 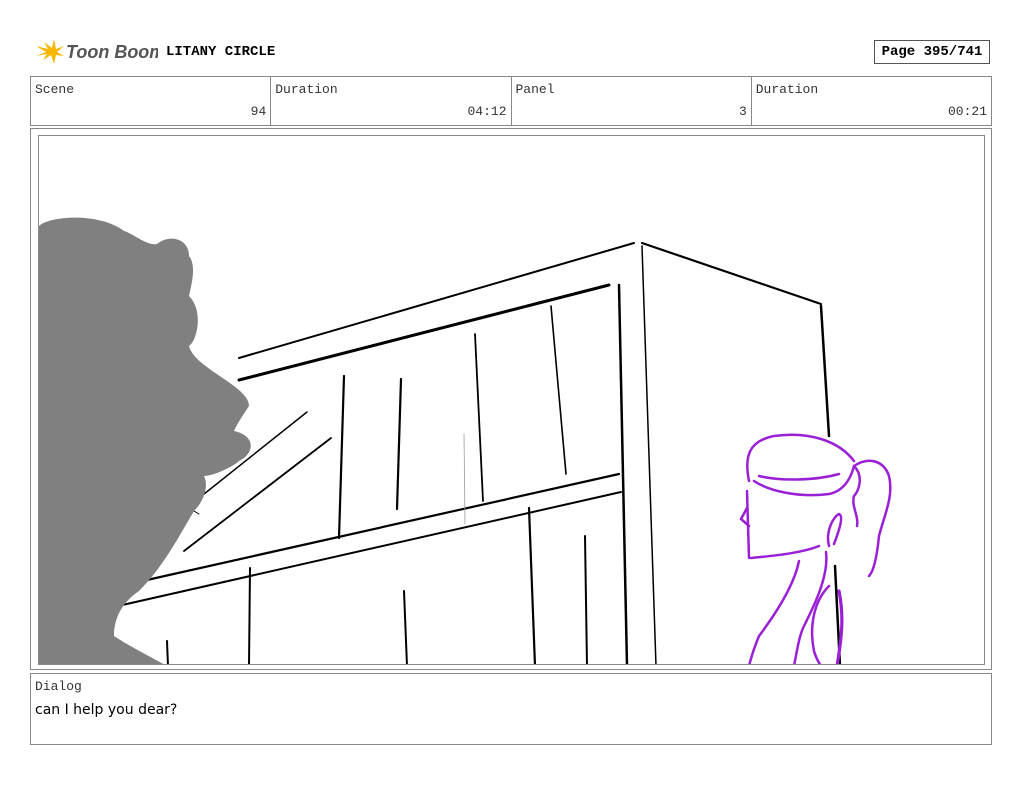 What do you see at coordinates (306, 89) in the screenshot?
I see `scene-duration-label: Duration` at bounding box center [306, 89].